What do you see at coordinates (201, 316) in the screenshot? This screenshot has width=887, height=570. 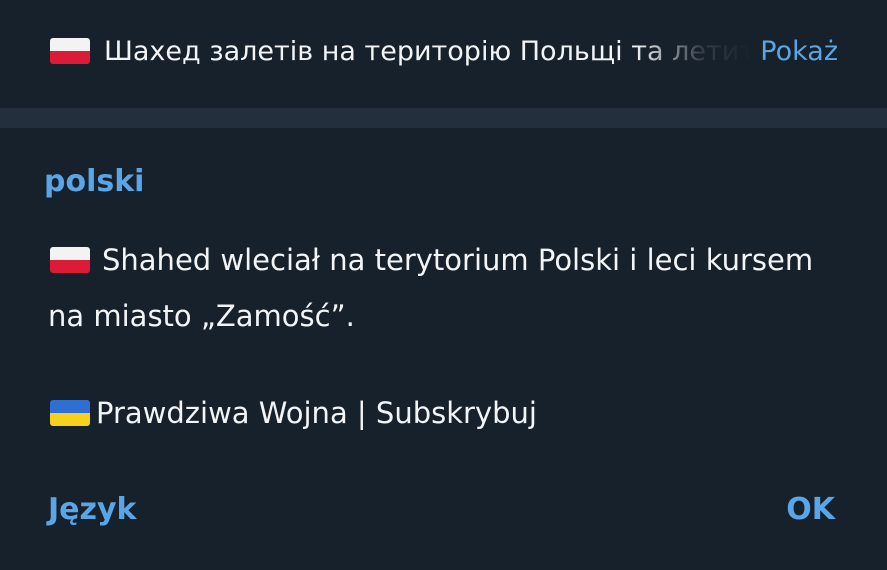 I see `message-text-line-2: na miasto „Zamość”.` at bounding box center [201, 316].